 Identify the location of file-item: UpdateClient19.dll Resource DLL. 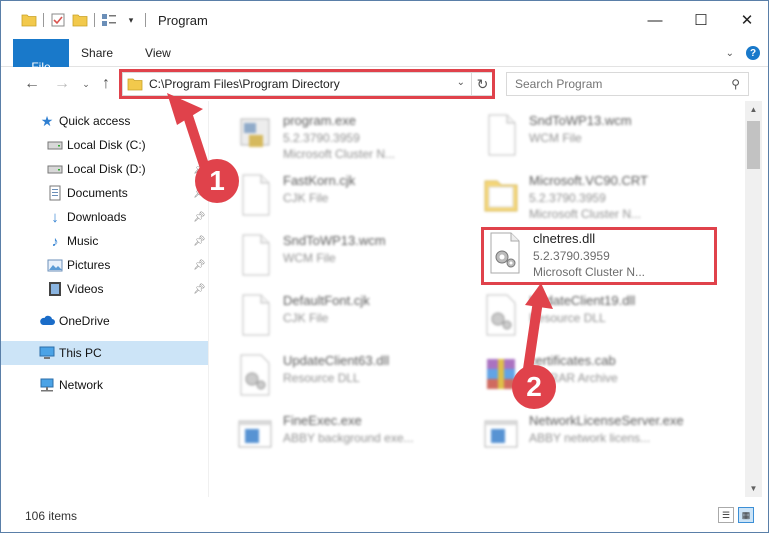
(601, 317).